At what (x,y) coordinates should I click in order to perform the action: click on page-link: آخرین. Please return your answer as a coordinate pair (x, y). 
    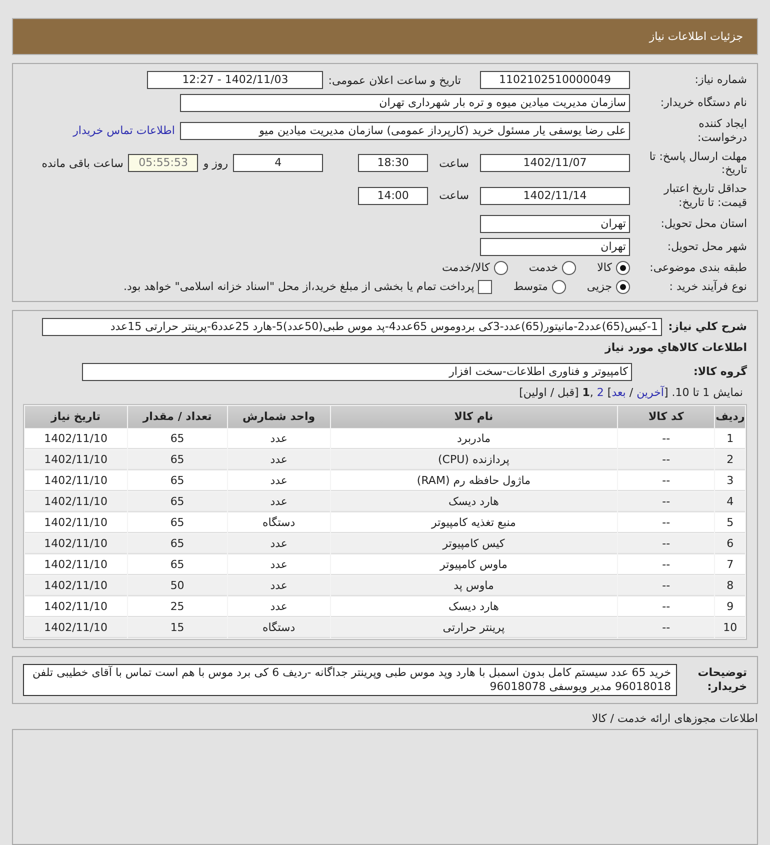
    Looking at the image, I should click on (650, 392).